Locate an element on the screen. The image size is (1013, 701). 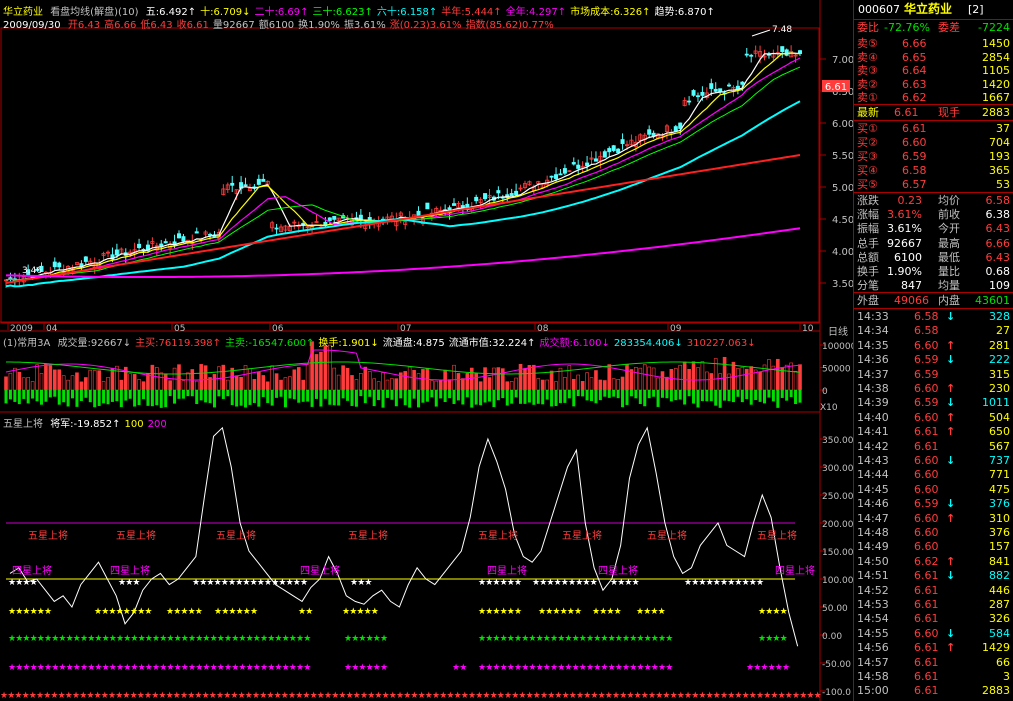
tick-row: 14:41 6.61 ↑ 650 is located at coordinates (933, 432).